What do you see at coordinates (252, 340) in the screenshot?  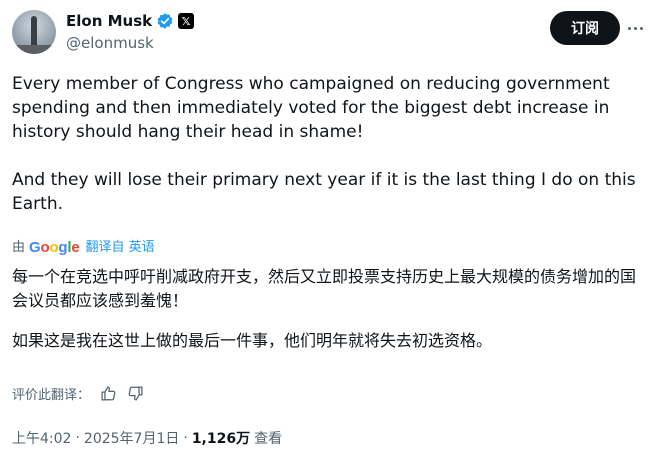 I see `translated-paragraph: 如果这是我在这世上做的最后一件事，他们明年就将失去初选资格。` at bounding box center [252, 340].